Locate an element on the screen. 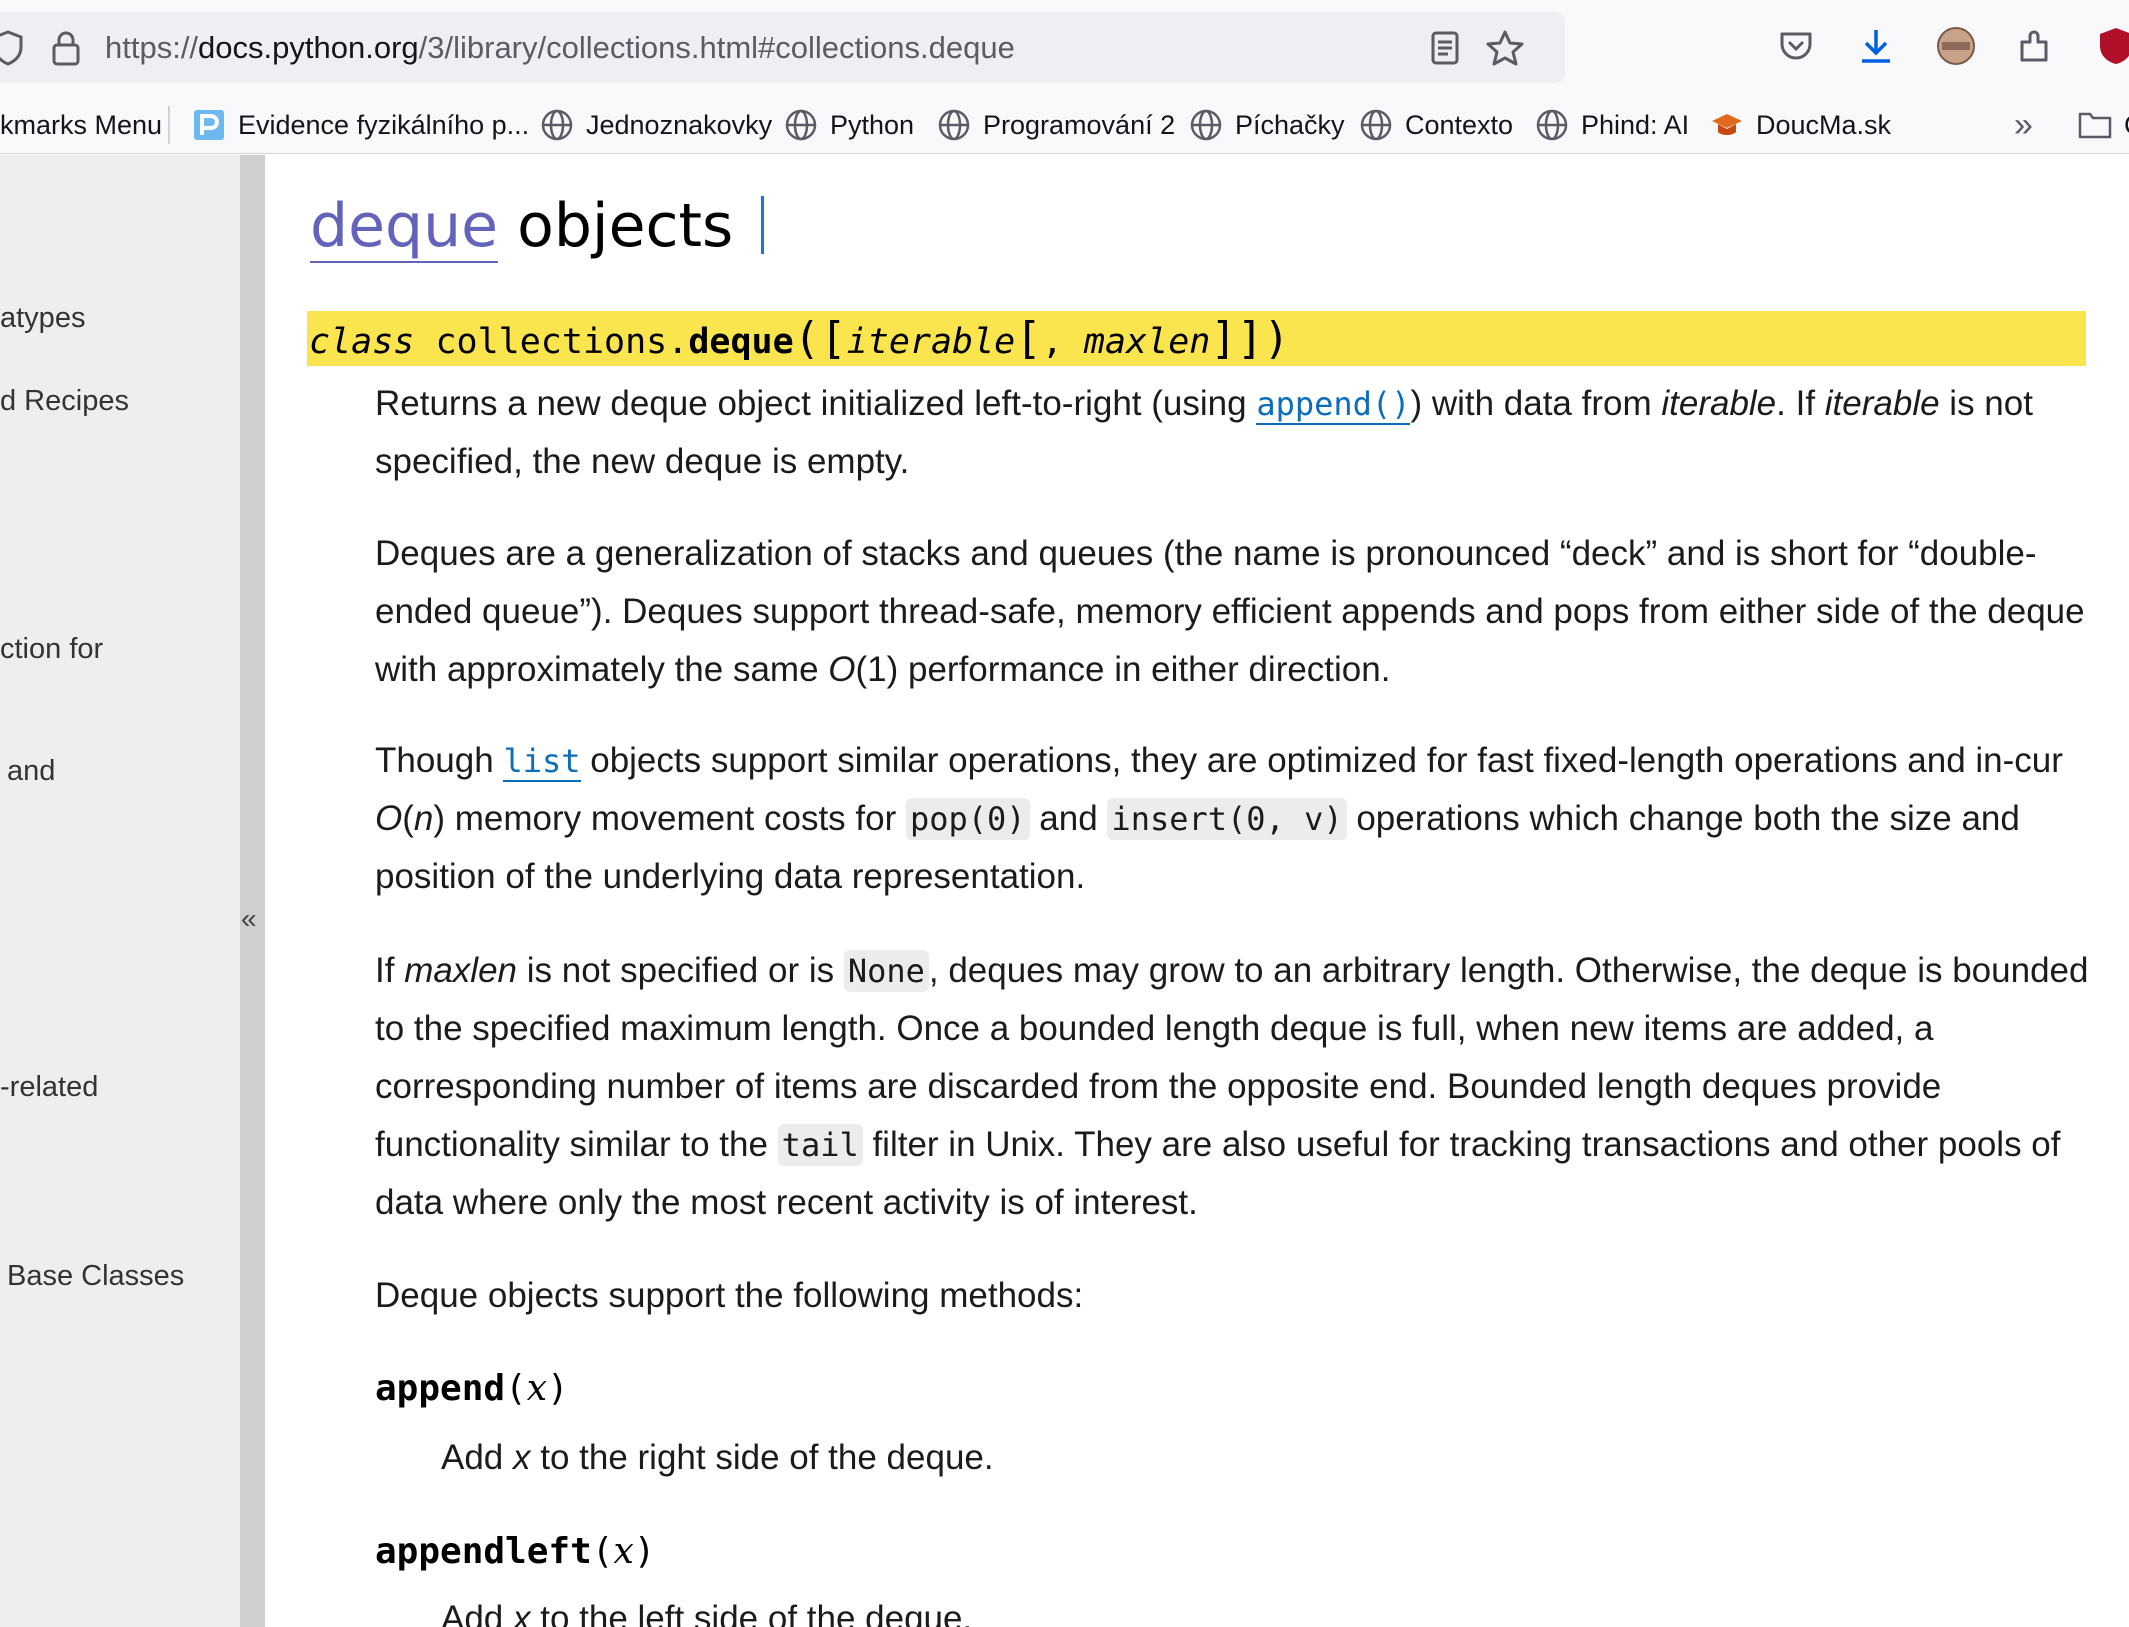 This screenshot has height=1627, width=2129. text: . If is located at coordinates (1800, 403).